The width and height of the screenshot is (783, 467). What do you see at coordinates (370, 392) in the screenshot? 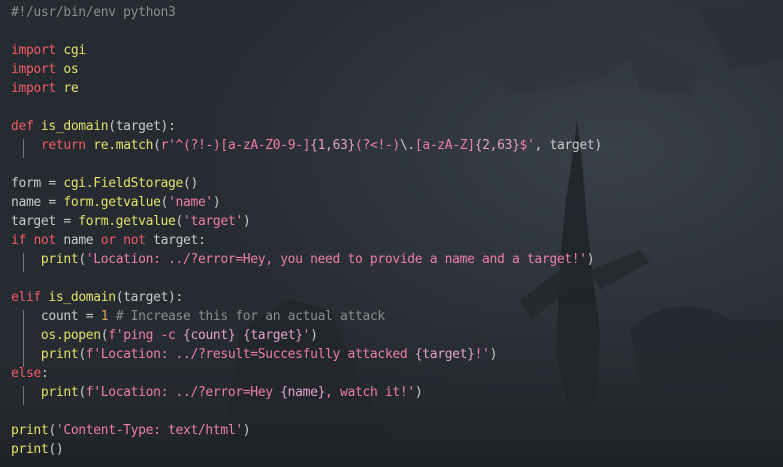
I see `code-token-string: , watch it!'` at bounding box center [370, 392].